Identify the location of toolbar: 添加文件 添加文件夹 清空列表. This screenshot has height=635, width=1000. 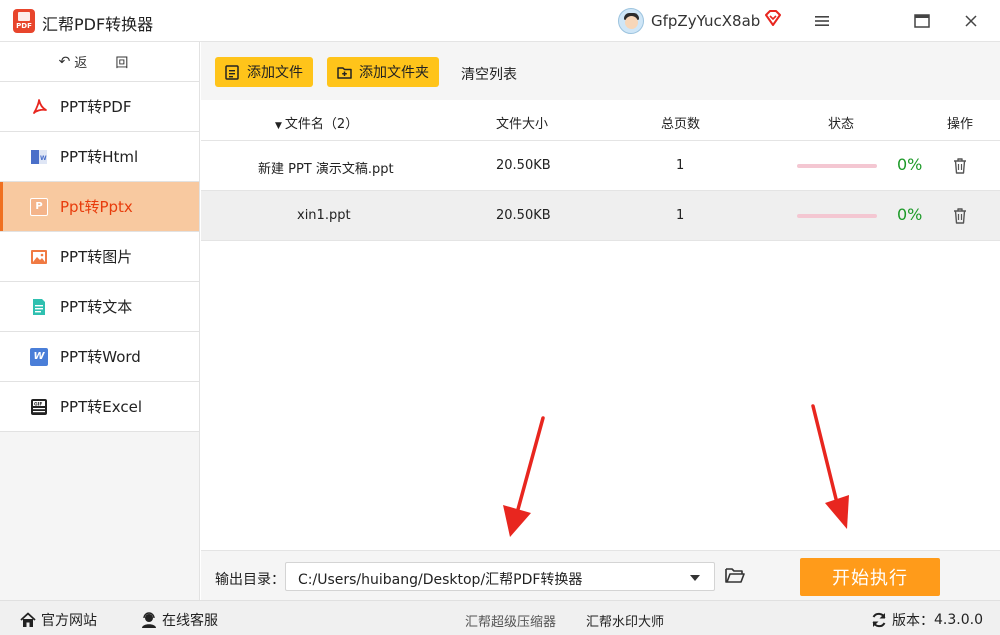
(600, 71).